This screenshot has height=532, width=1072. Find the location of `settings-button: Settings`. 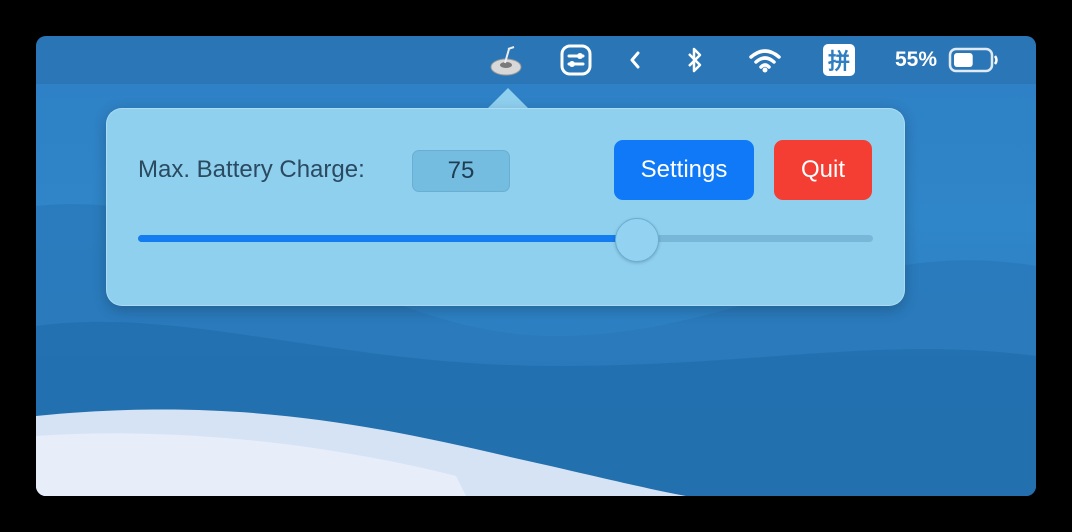

settings-button: Settings is located at coordinates (684, 170).